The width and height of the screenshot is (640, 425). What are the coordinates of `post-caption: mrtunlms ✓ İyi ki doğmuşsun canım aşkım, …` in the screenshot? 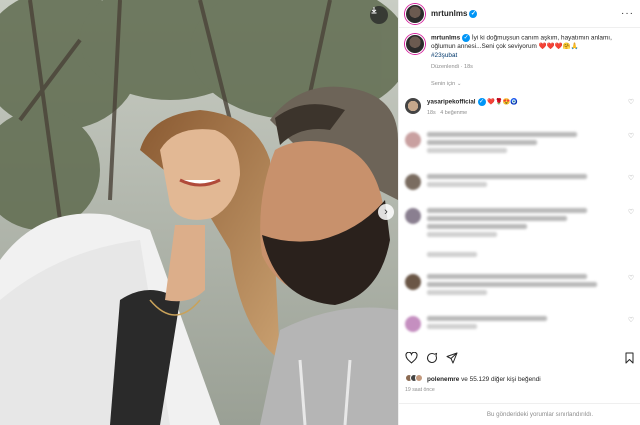 It's located at (519, 49).